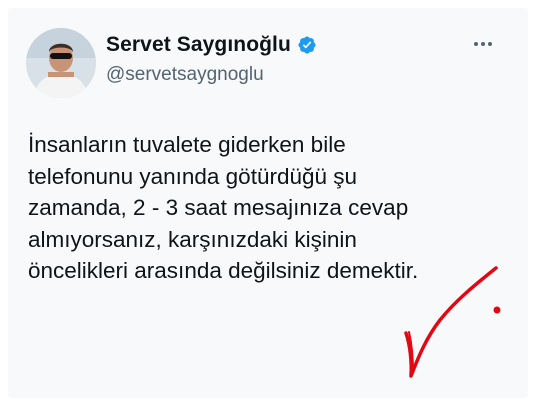  I want to click on tweet-line: telefonunu yanında götürdüğü şu, so click(193, 176).